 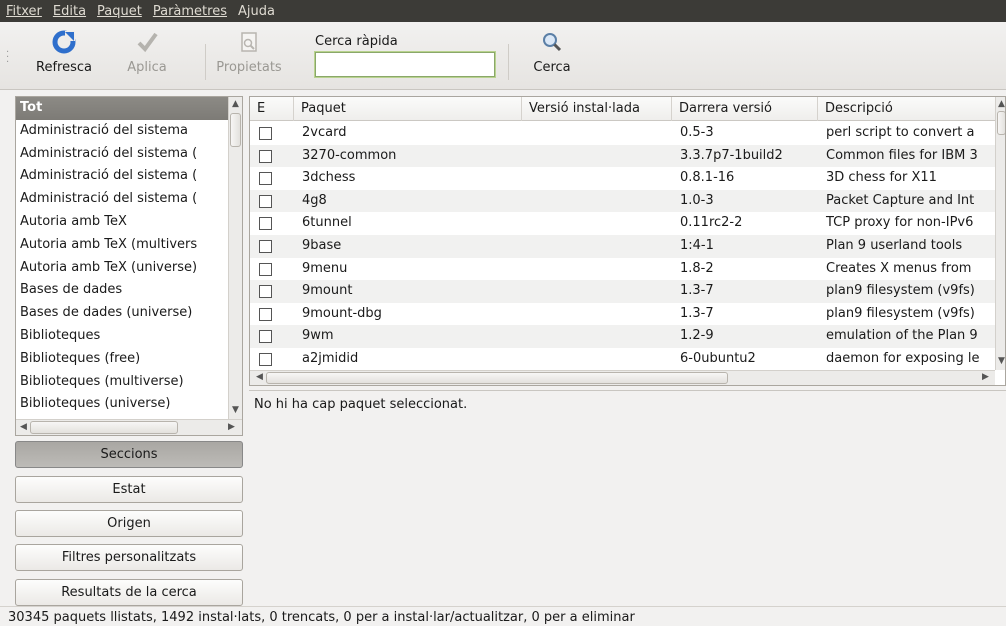 I want to click on column-latest-version: Darrera versió, so click(x=745, y=109).